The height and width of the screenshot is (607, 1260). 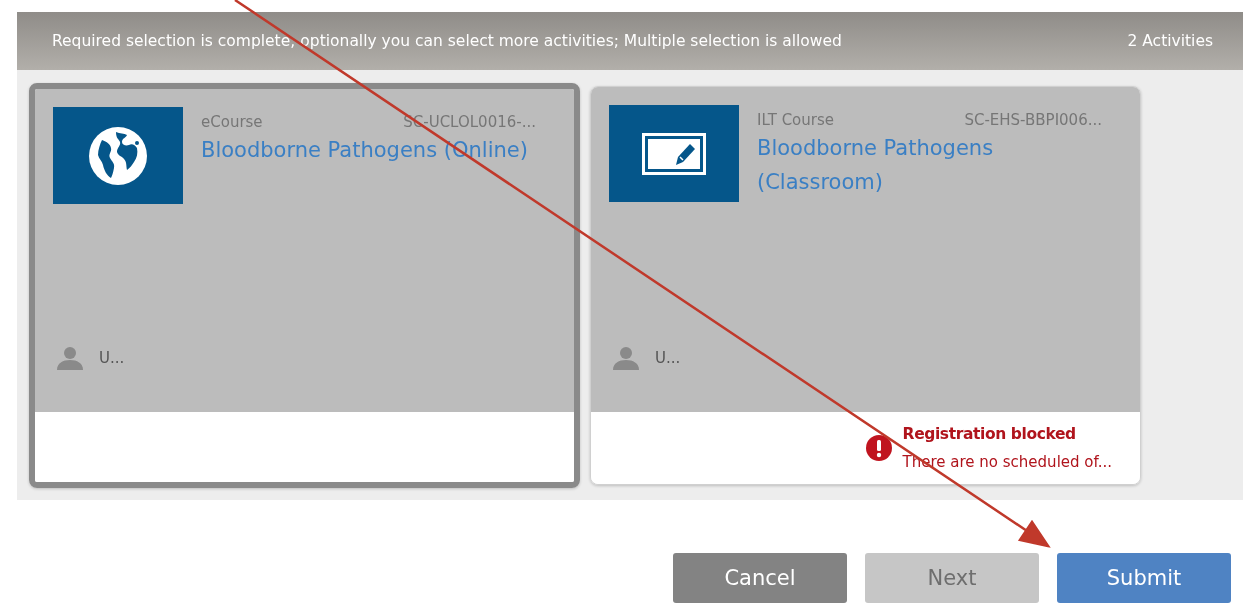 I want to click on course-type: eCourse, so click(x=232, y=122).